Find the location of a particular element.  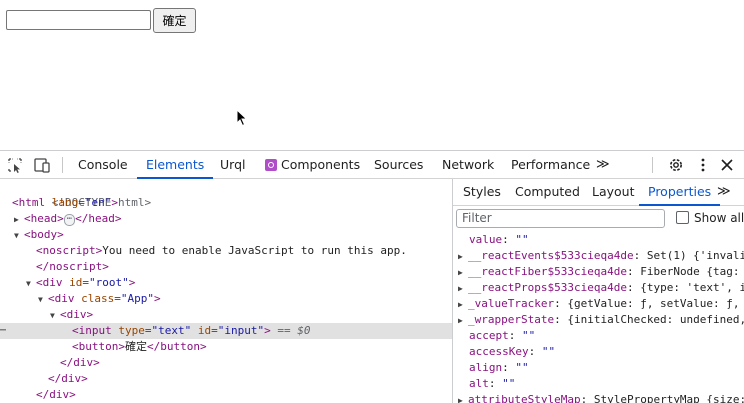

device-toolbar-icon is located at coordinates (42, 165).